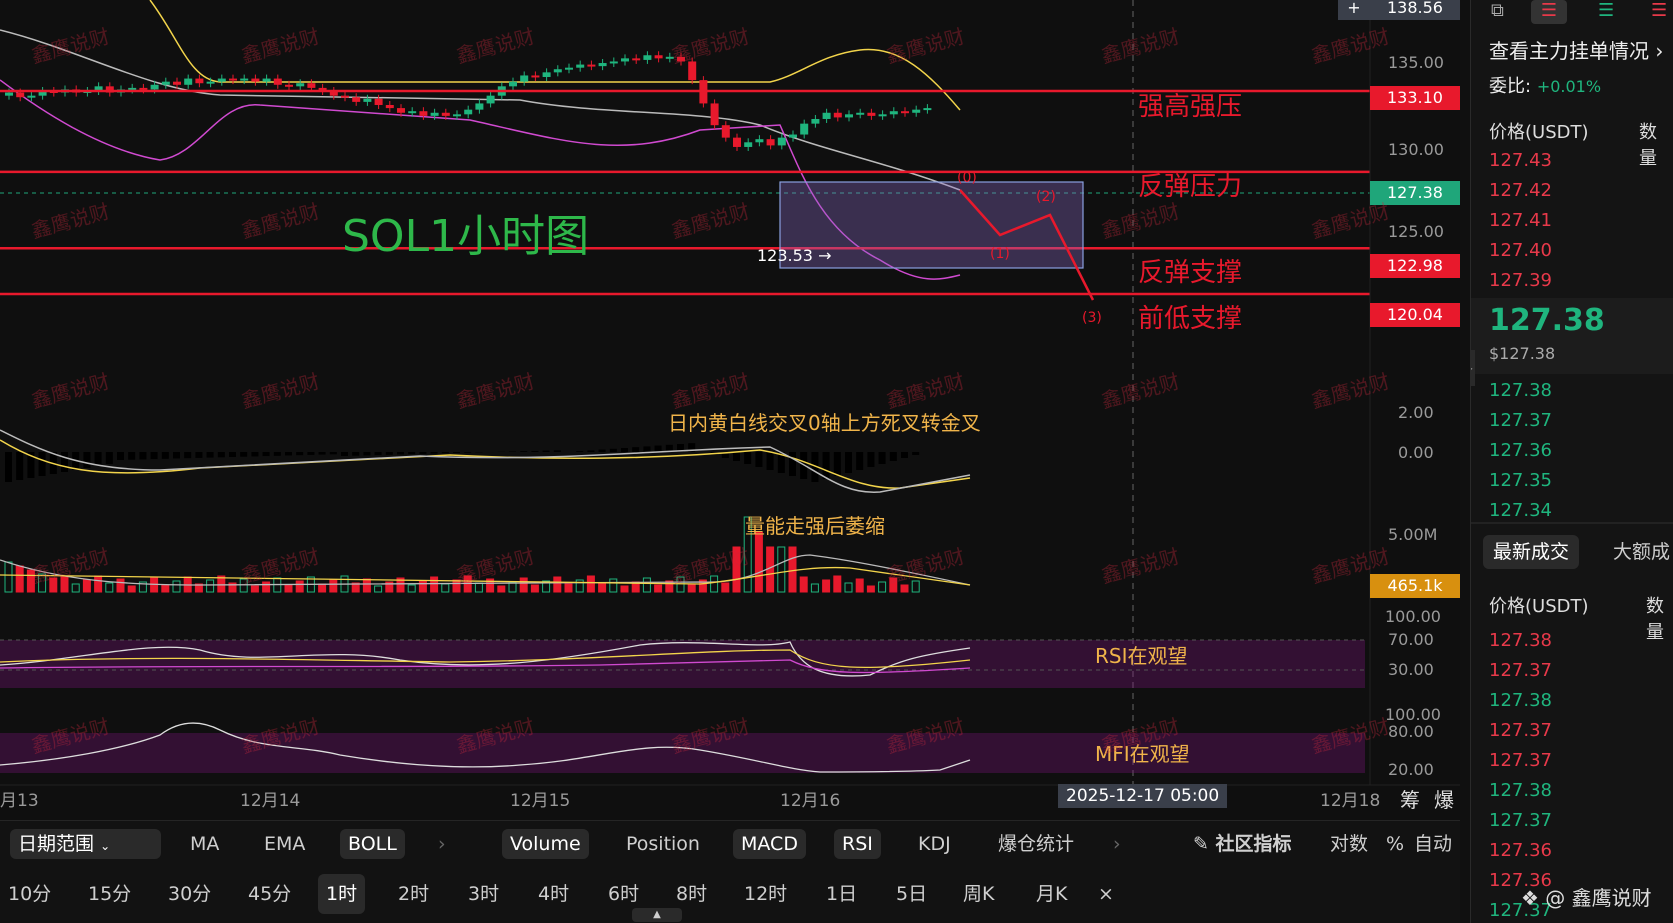 The height and width of the screenshot is (923, 1673). Describe the element at coordinates (1547, 320) in the screenshot. I see `last-price: 127.38` at that location.